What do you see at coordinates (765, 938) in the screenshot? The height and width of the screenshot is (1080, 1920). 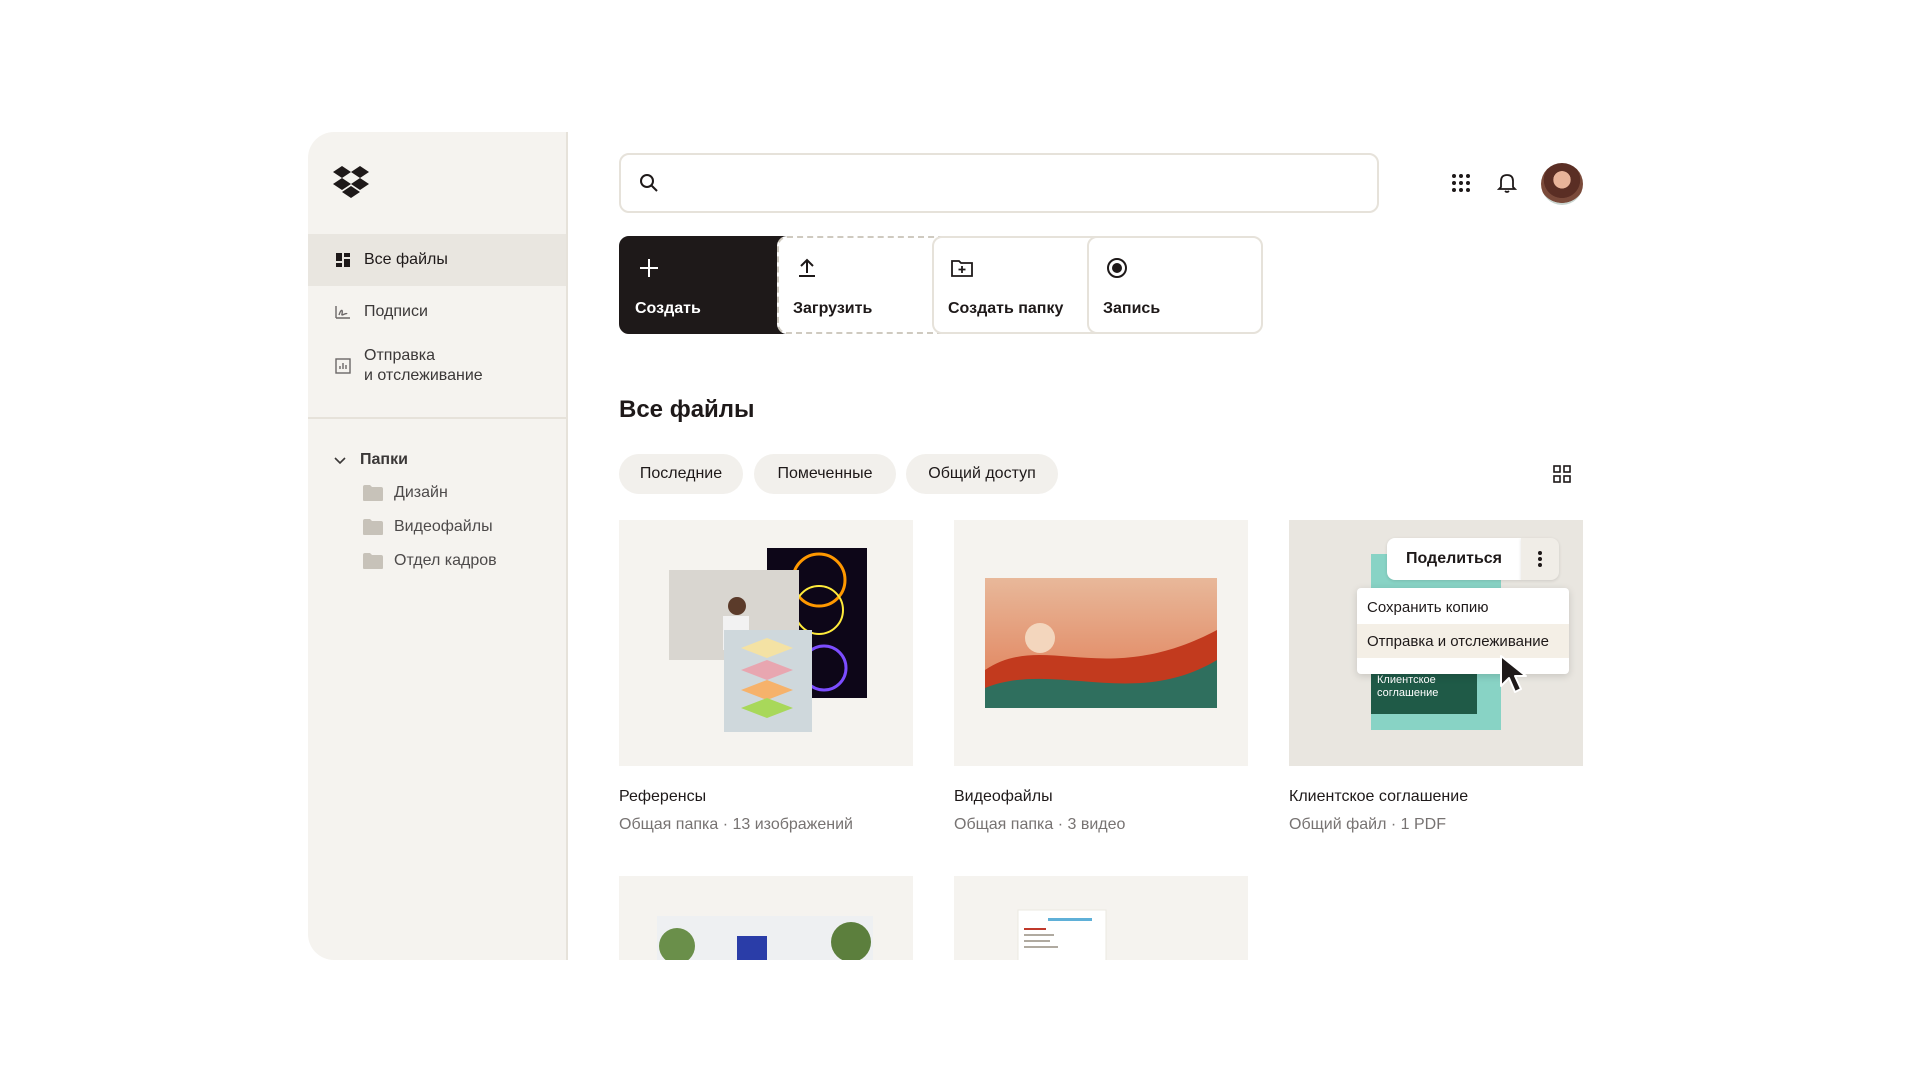 I see `building-photo-image` at bounding box center [765, 938].